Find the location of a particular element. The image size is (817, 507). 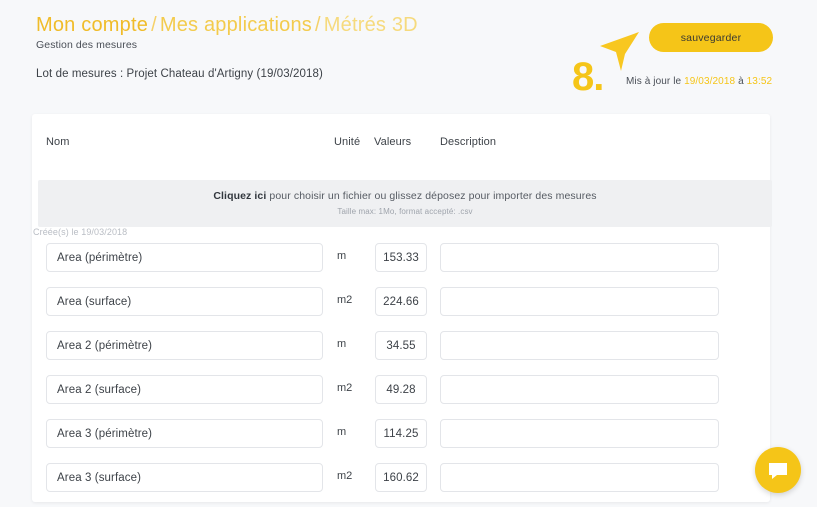

column-header-description: Description is located at coordinates (468, 142).